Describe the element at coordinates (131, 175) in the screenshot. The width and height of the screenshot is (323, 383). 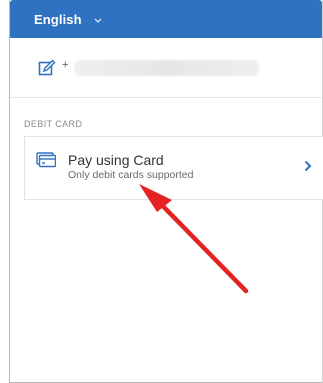
I see `option-subtitle: Only debit cards supported` at that location.